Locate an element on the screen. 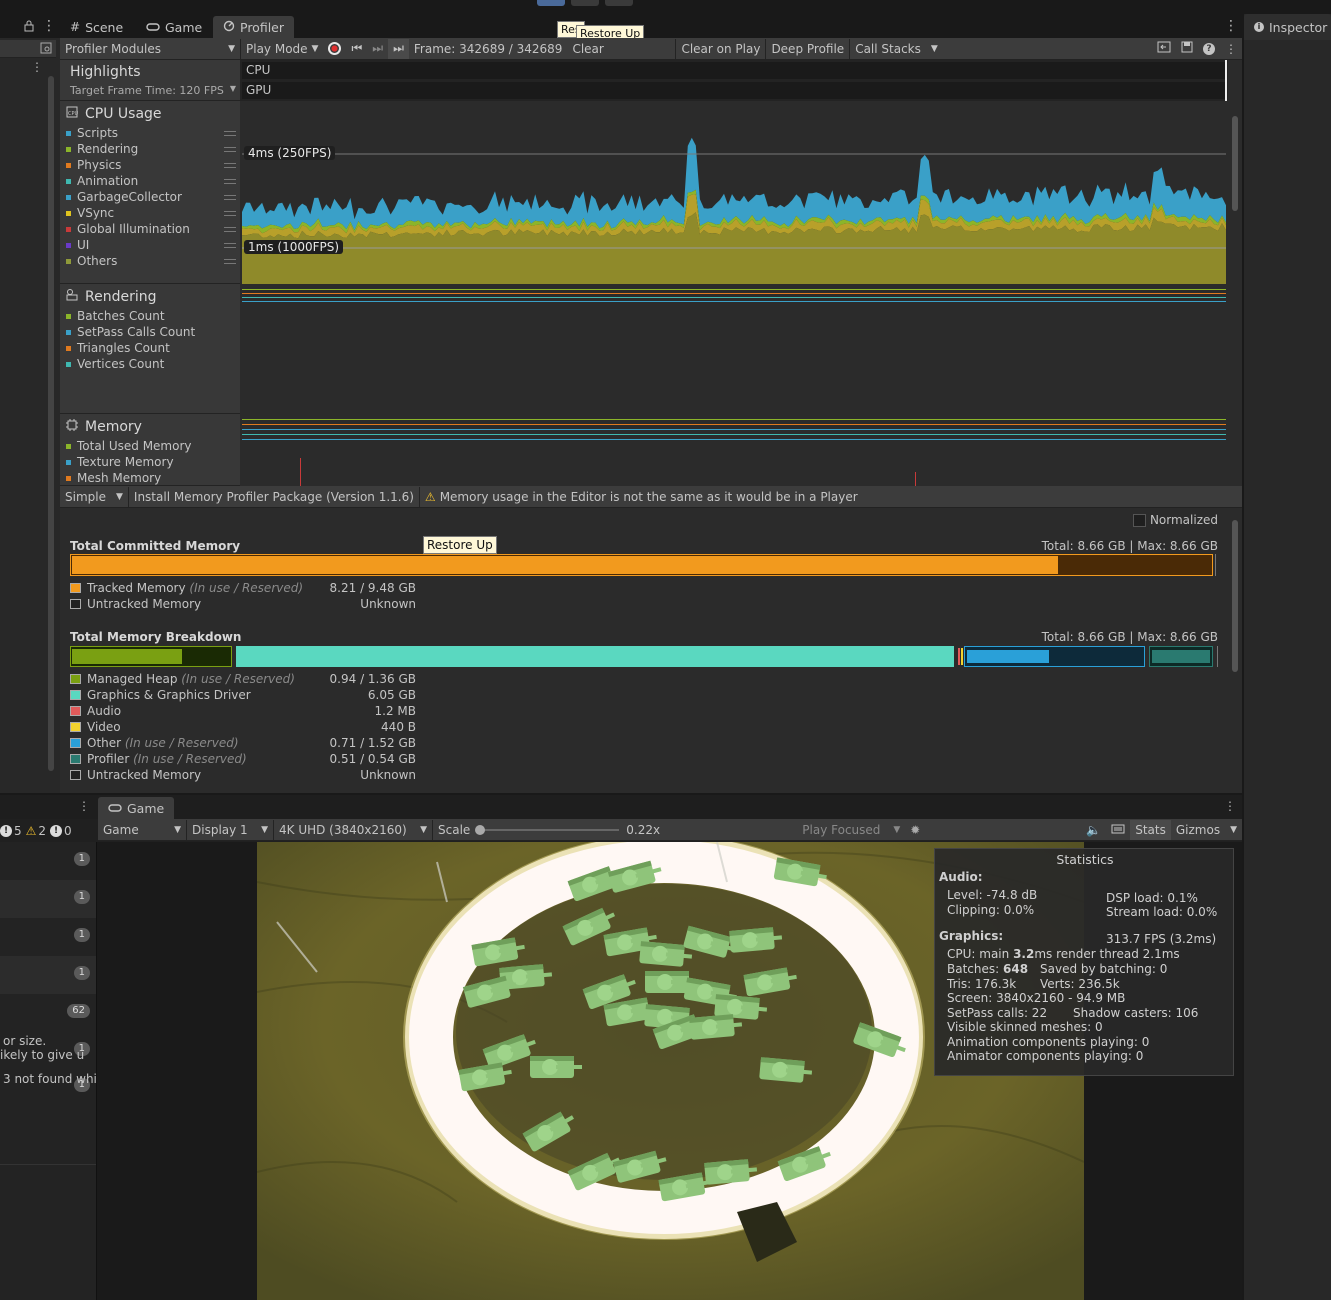 Image resolution: width=1331 pixels, height=1300 pixels. memory-legend-row: Untracked Memory Unknown is located at coordinates (243, 775).